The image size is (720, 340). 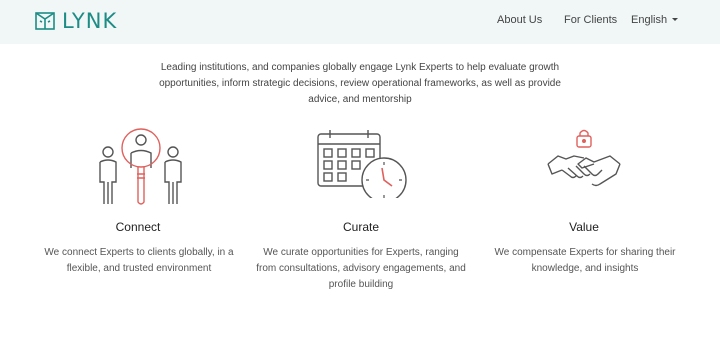 I want to click on people-magnifier-icon, so click(x=140, y=166).